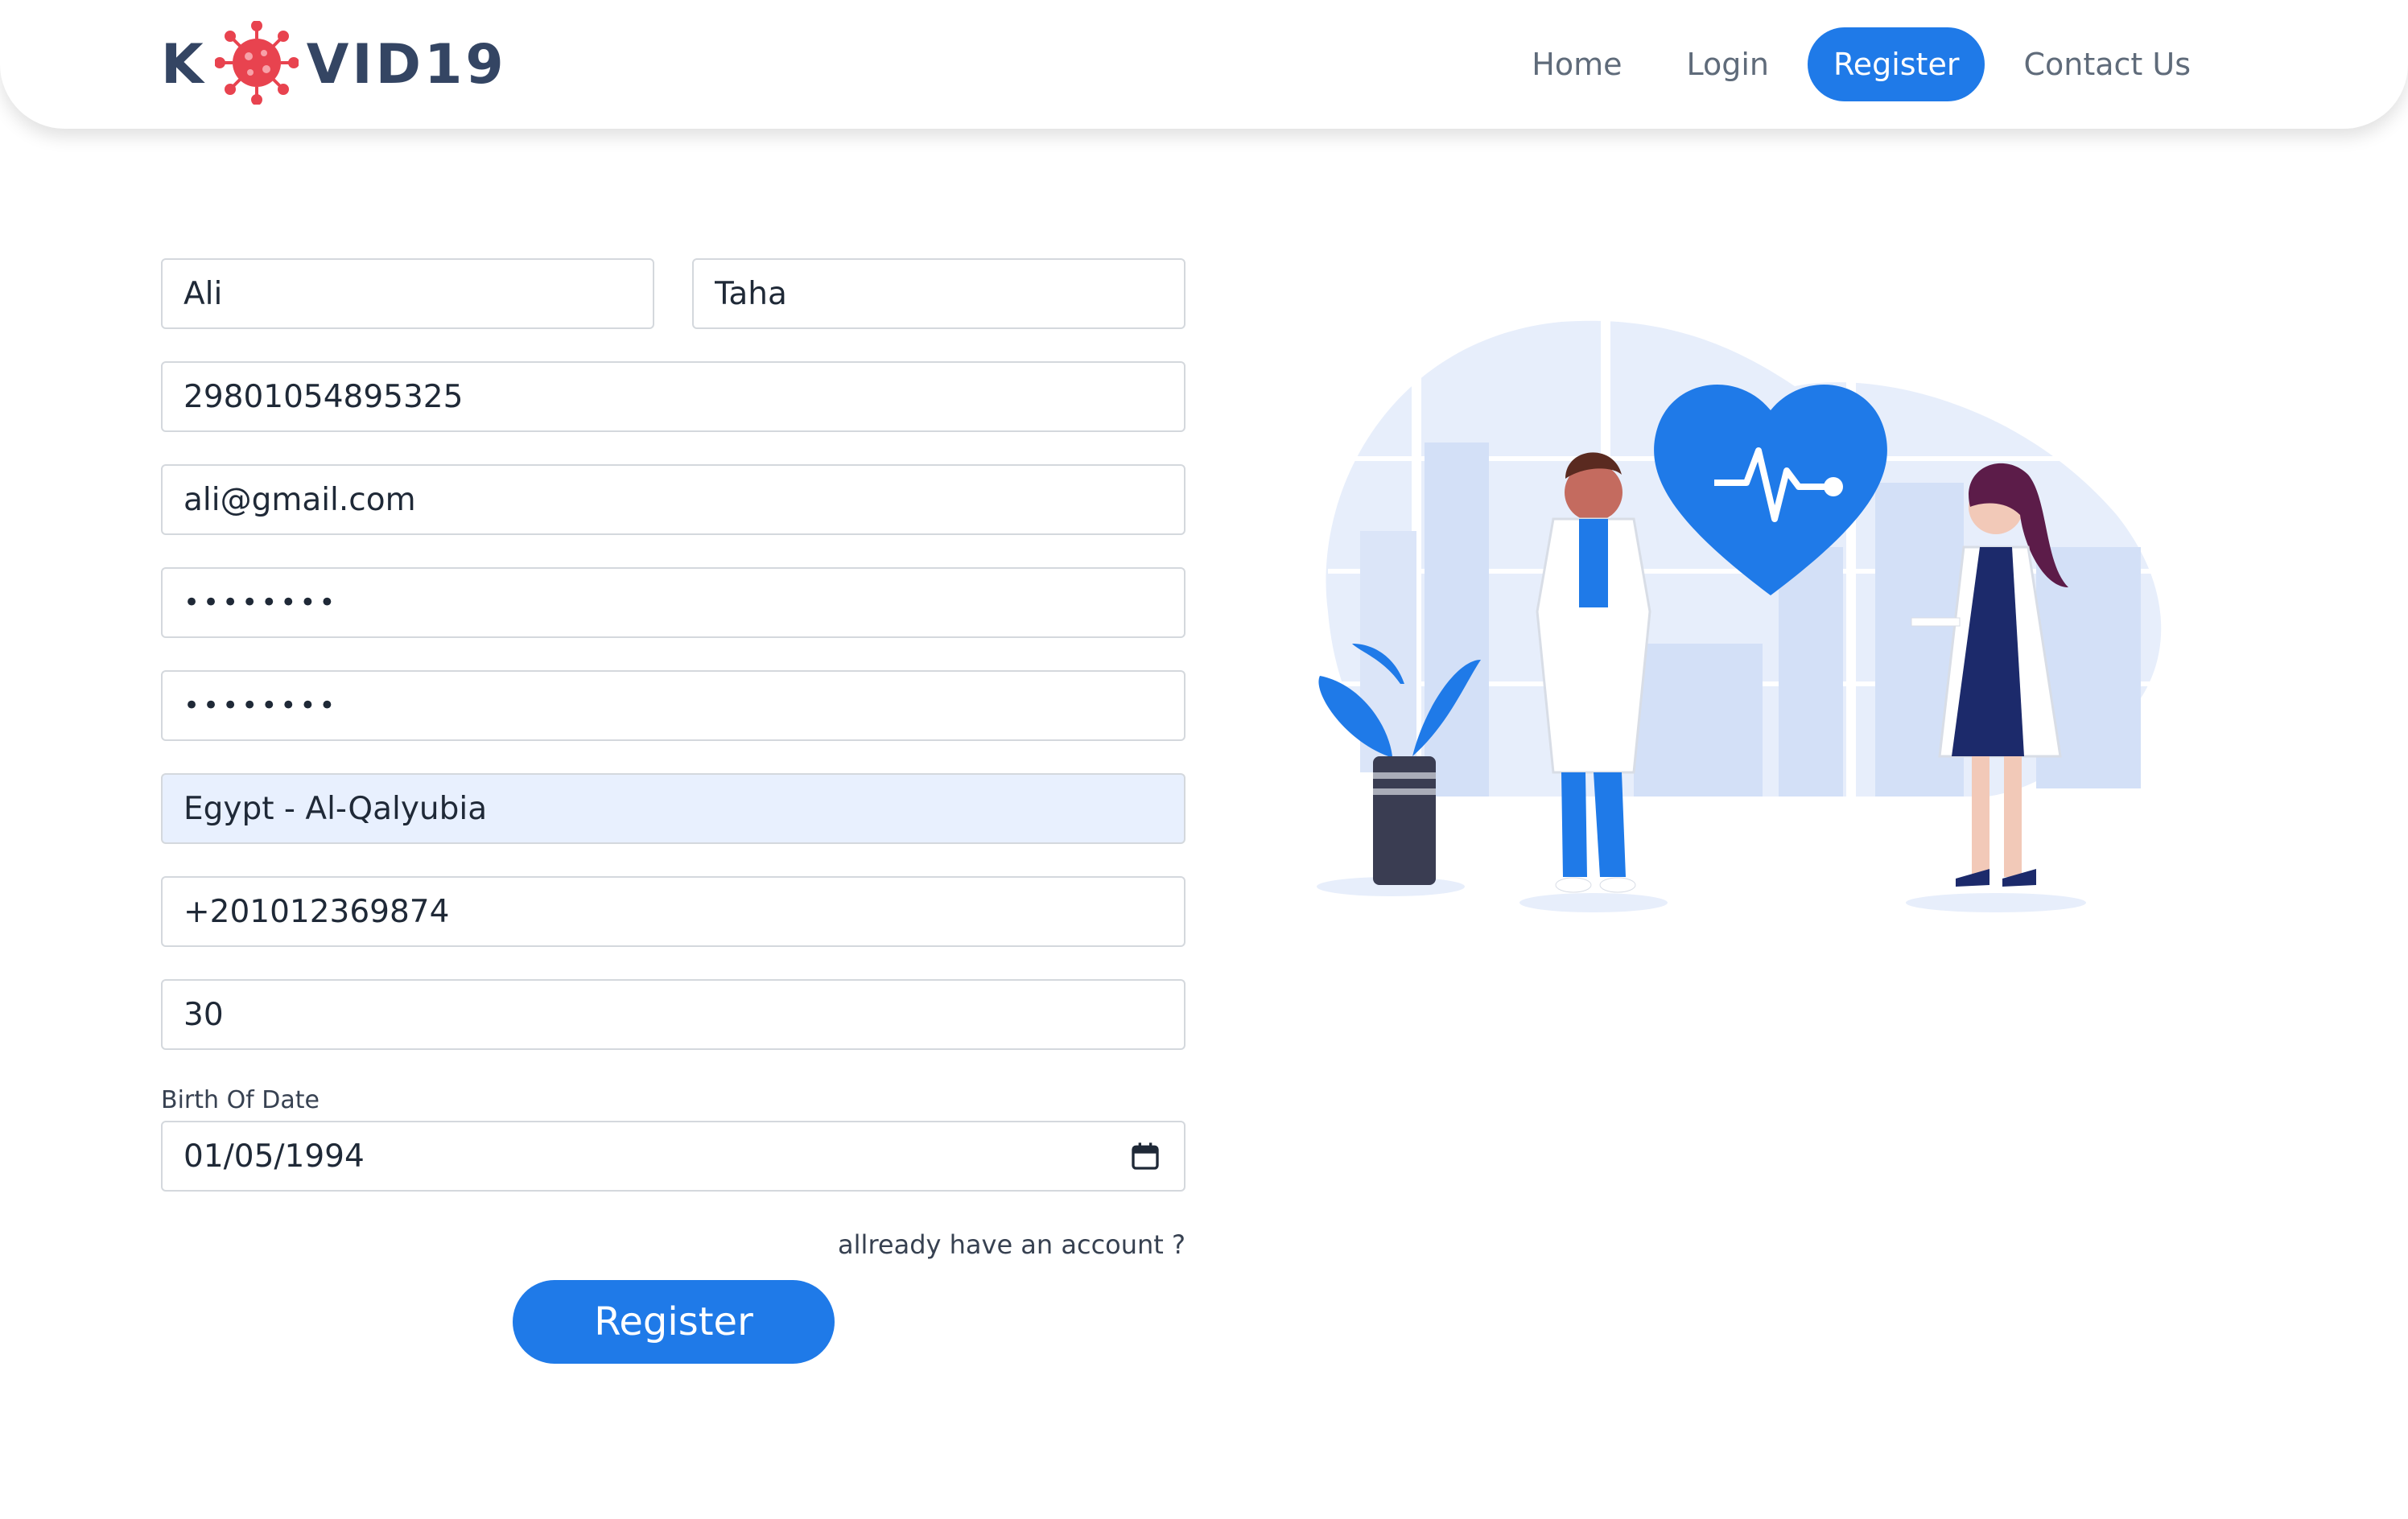  I want to click on birth-date-input, so click(673, 1156).